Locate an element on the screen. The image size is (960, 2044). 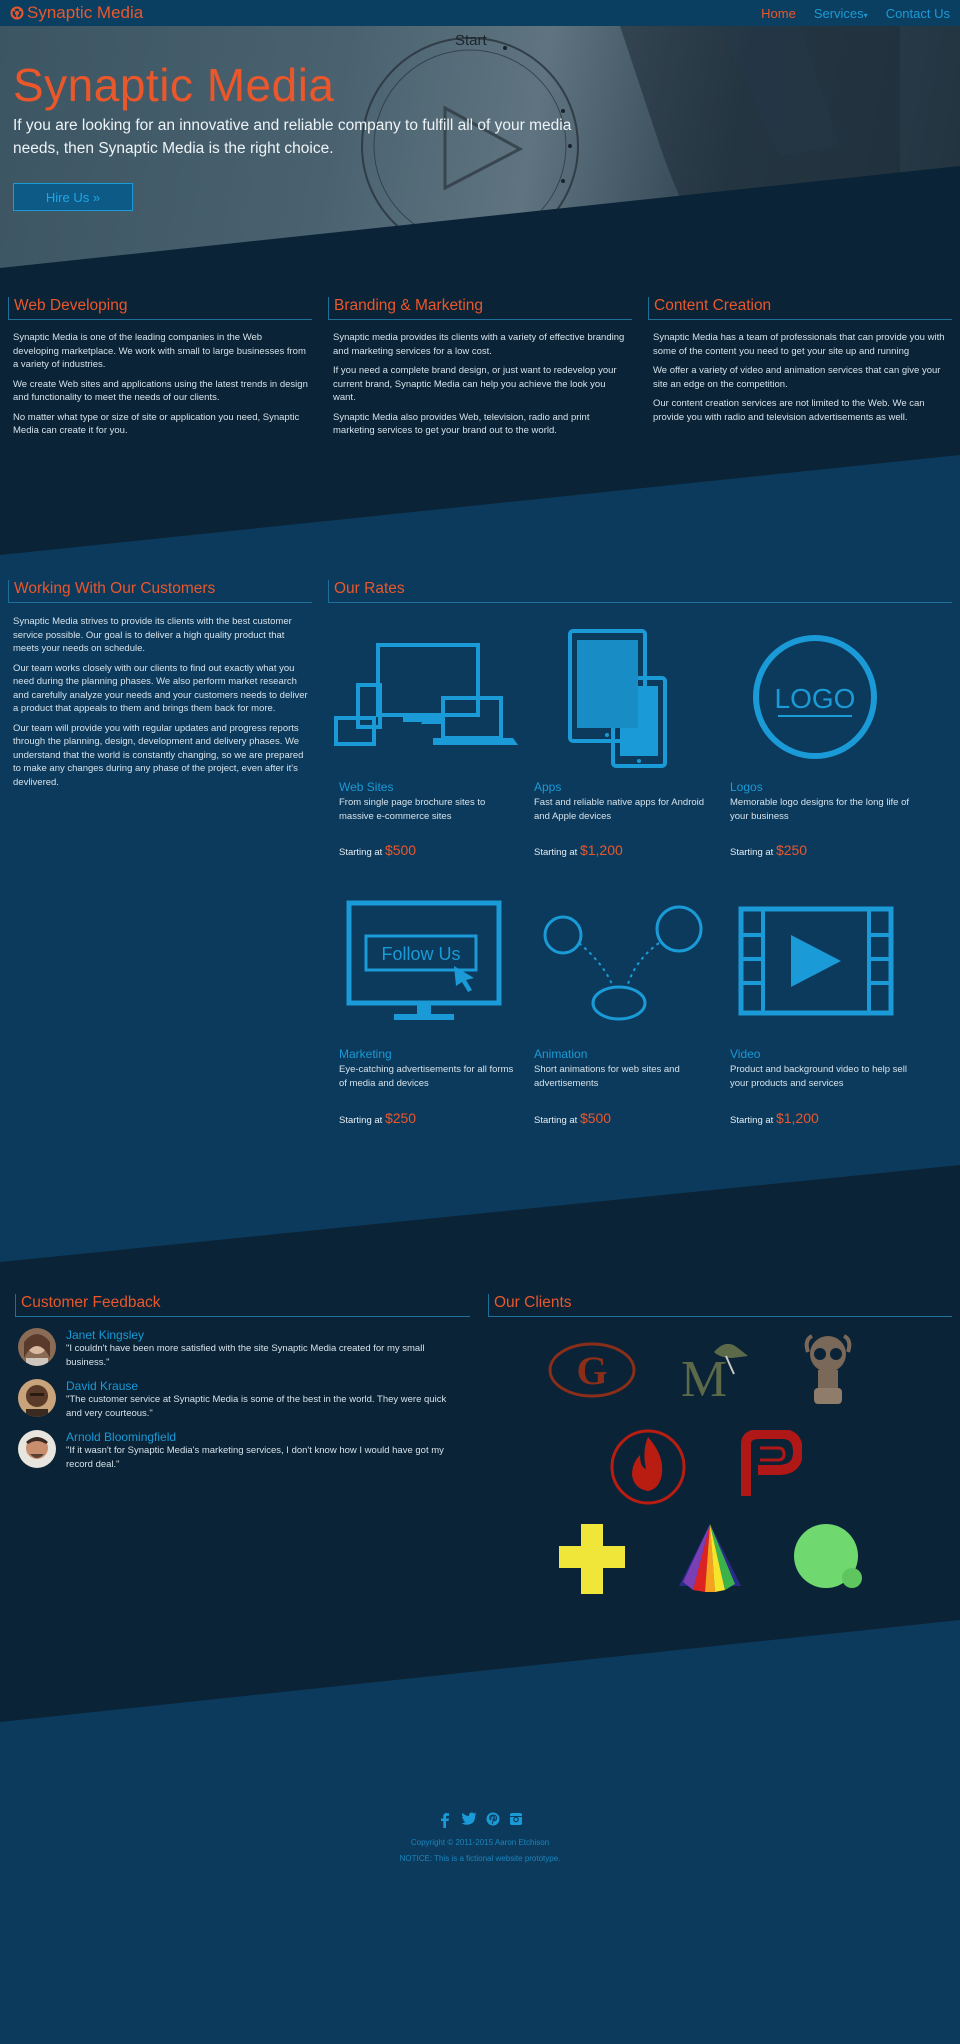
rate-amount: $250 is located at coordinates (400, 1118).